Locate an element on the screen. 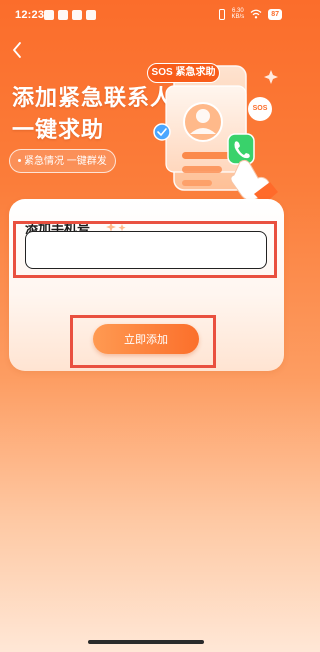 The height and width of the screenshot is (652, 320). wifi-icon is located at coordinates (256, 14).